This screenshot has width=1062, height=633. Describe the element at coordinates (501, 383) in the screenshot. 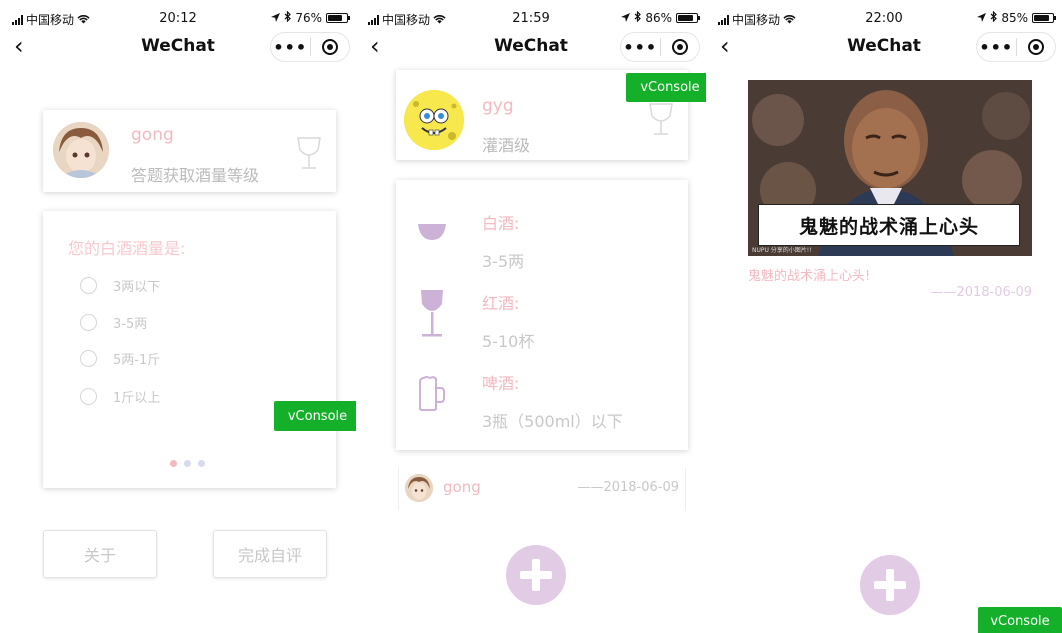

I see `drink-label: 啤酒:` at that location.